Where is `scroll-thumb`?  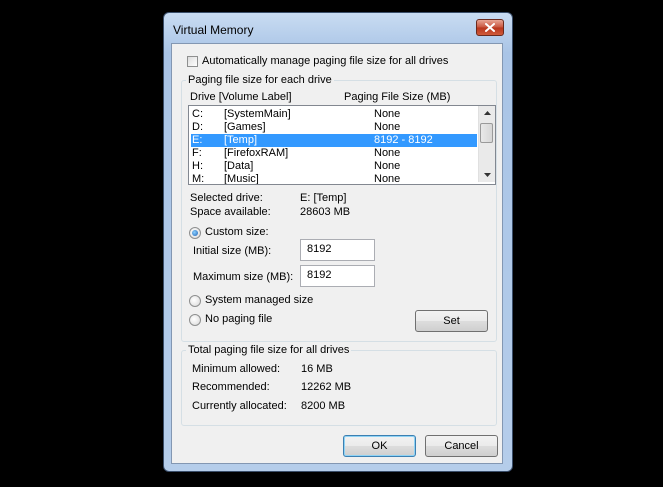
scroll-thumb is located at coordinates (486, 133).